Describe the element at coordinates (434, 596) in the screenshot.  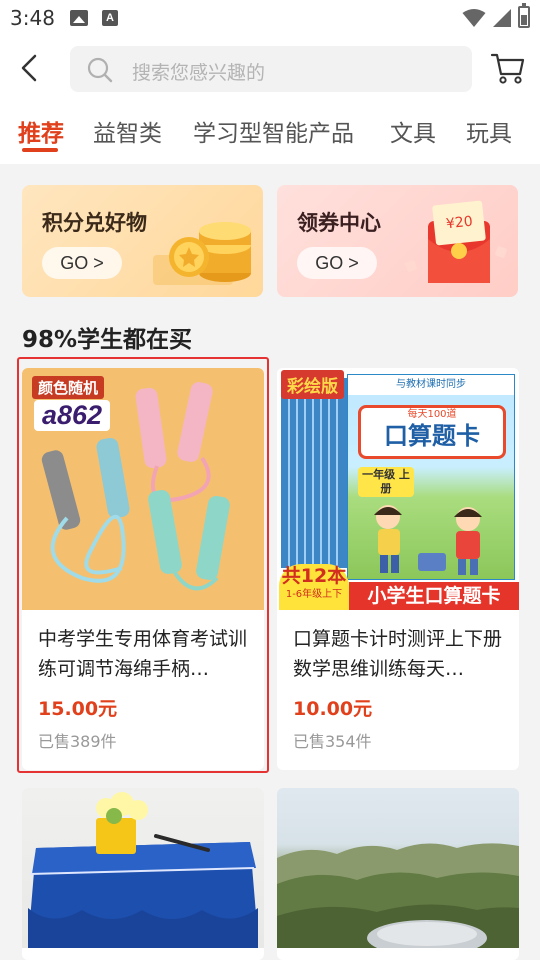
I see `book-banner: 小学生口算题卡` at that location.